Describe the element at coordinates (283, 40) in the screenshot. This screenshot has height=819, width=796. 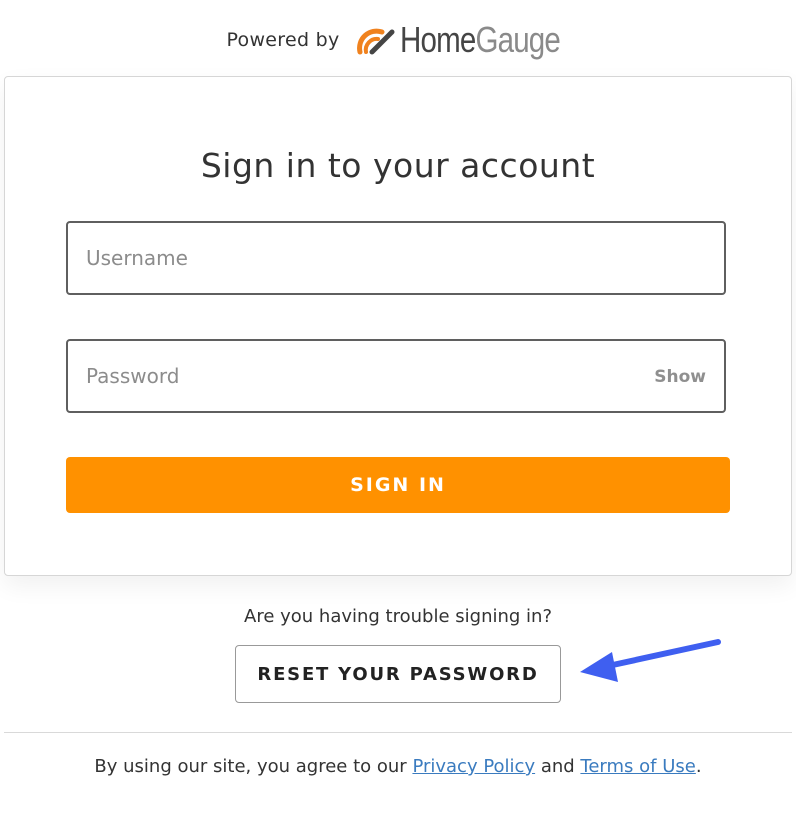
I see `powered-by-text: Powered by` at that location.